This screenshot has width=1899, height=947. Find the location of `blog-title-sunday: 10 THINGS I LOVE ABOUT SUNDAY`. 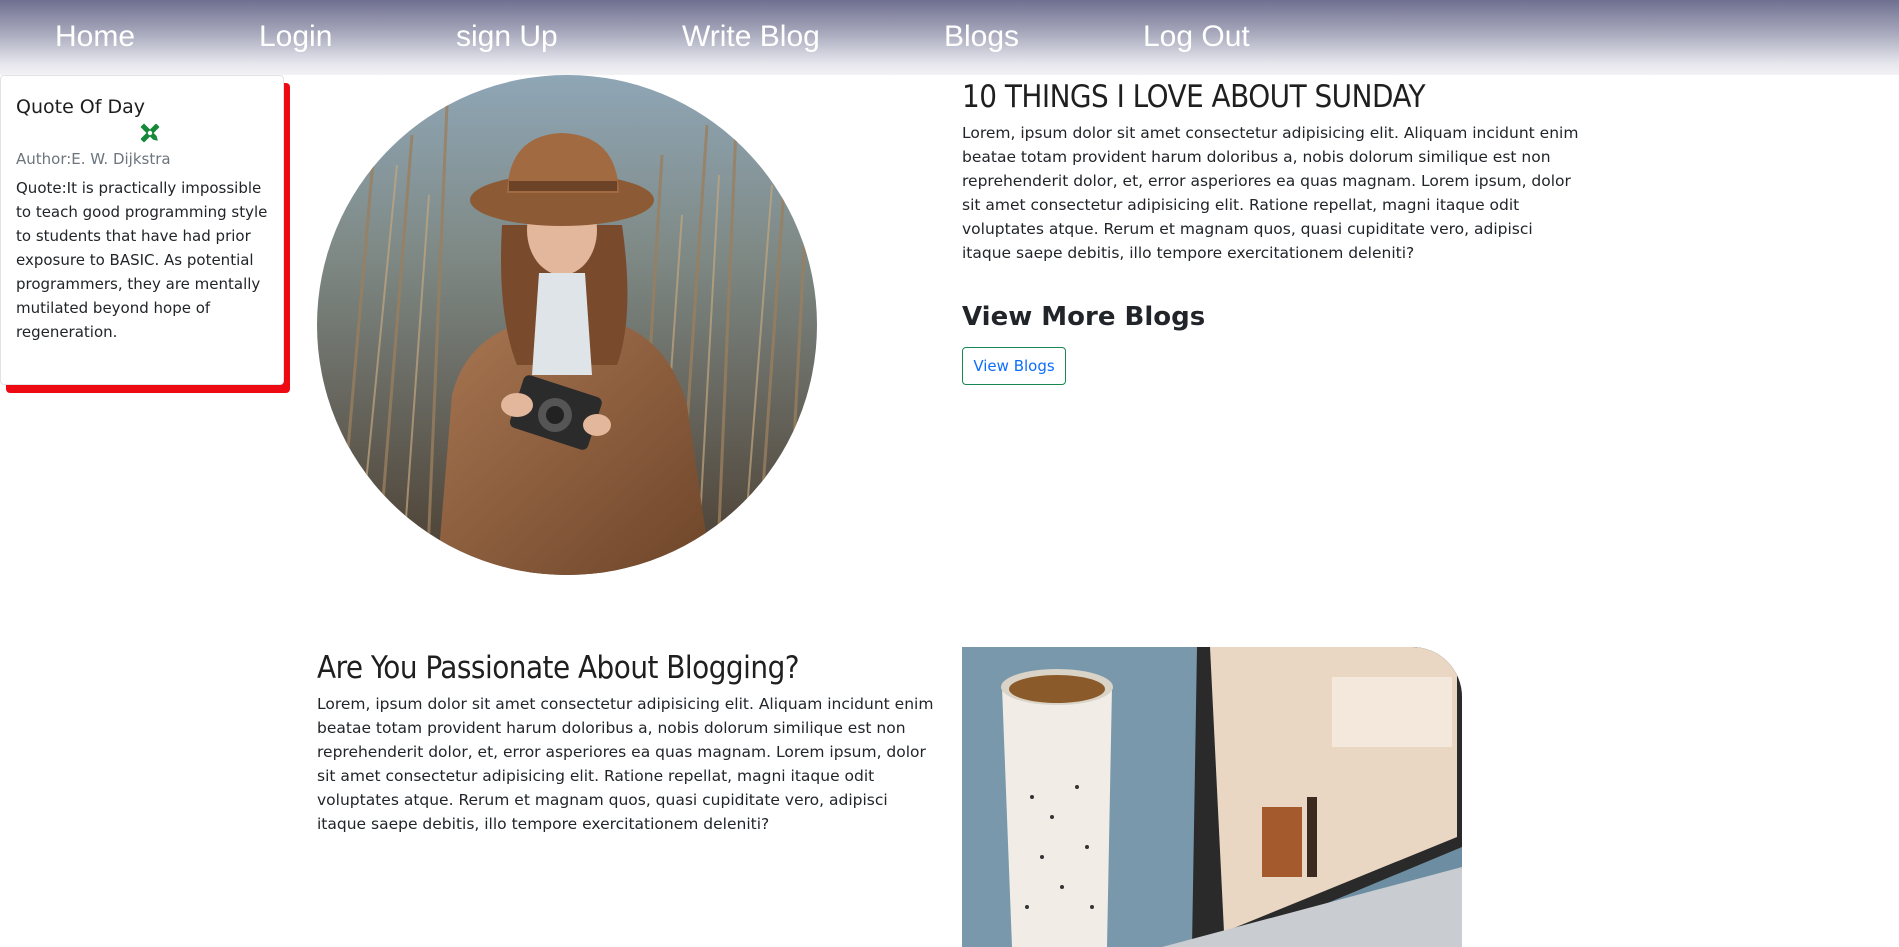

blog-title-sunday: 10 THINGS I LOVE ABOUT SUNDAY is located at coordinates (1194, 97).